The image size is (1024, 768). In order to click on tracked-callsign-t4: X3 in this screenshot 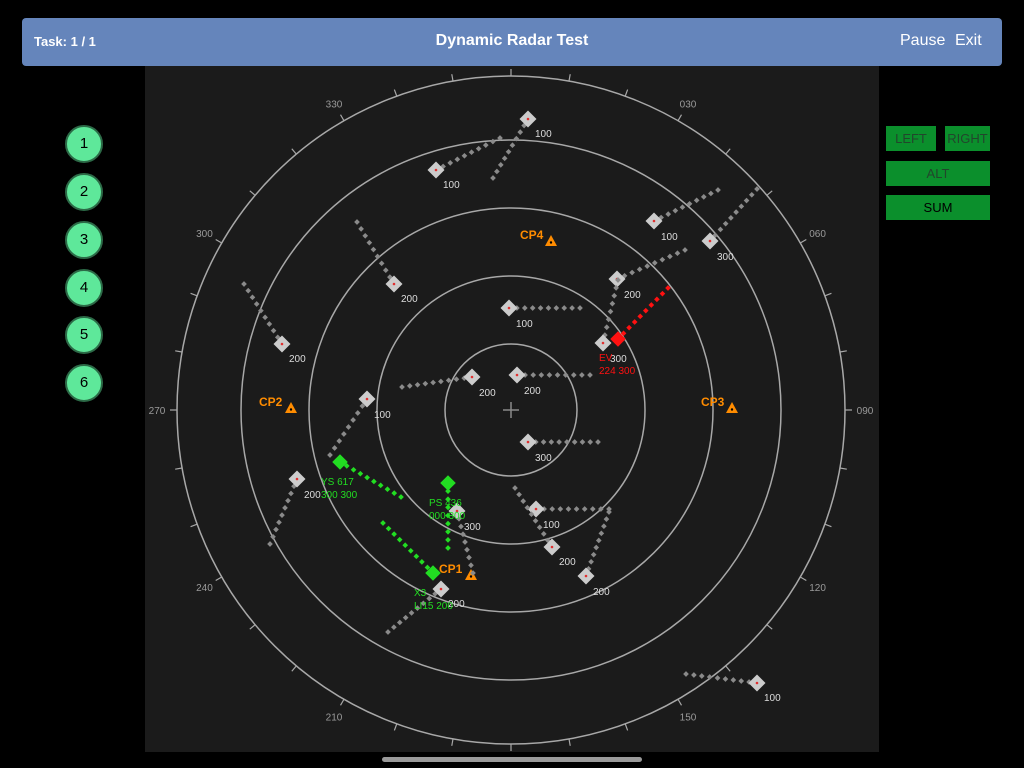, I will do `click(420, 593)`.